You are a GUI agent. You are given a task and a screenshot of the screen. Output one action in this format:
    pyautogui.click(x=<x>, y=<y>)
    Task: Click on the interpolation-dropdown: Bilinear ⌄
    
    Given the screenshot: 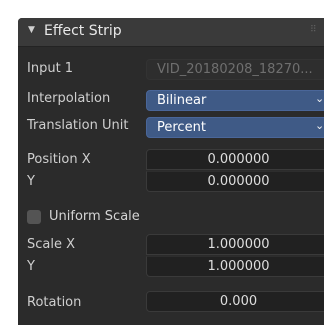 What is the action you would take?
    pyautogui.click(x=235, y=100)
    